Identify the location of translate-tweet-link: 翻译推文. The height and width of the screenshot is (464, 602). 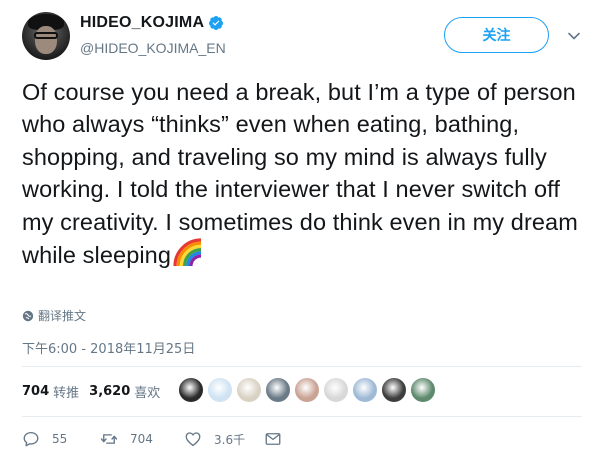
(54, 315).